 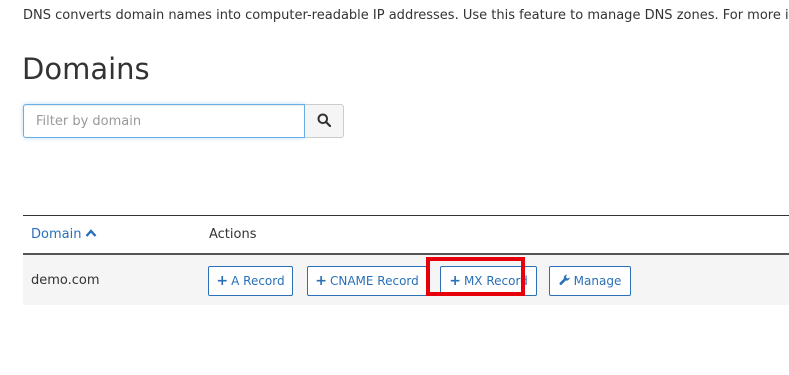 What do you see at coordinates (258, 281) in the screenshot?
I see `a-record-label: A Record` at bounding box center [258, 281].